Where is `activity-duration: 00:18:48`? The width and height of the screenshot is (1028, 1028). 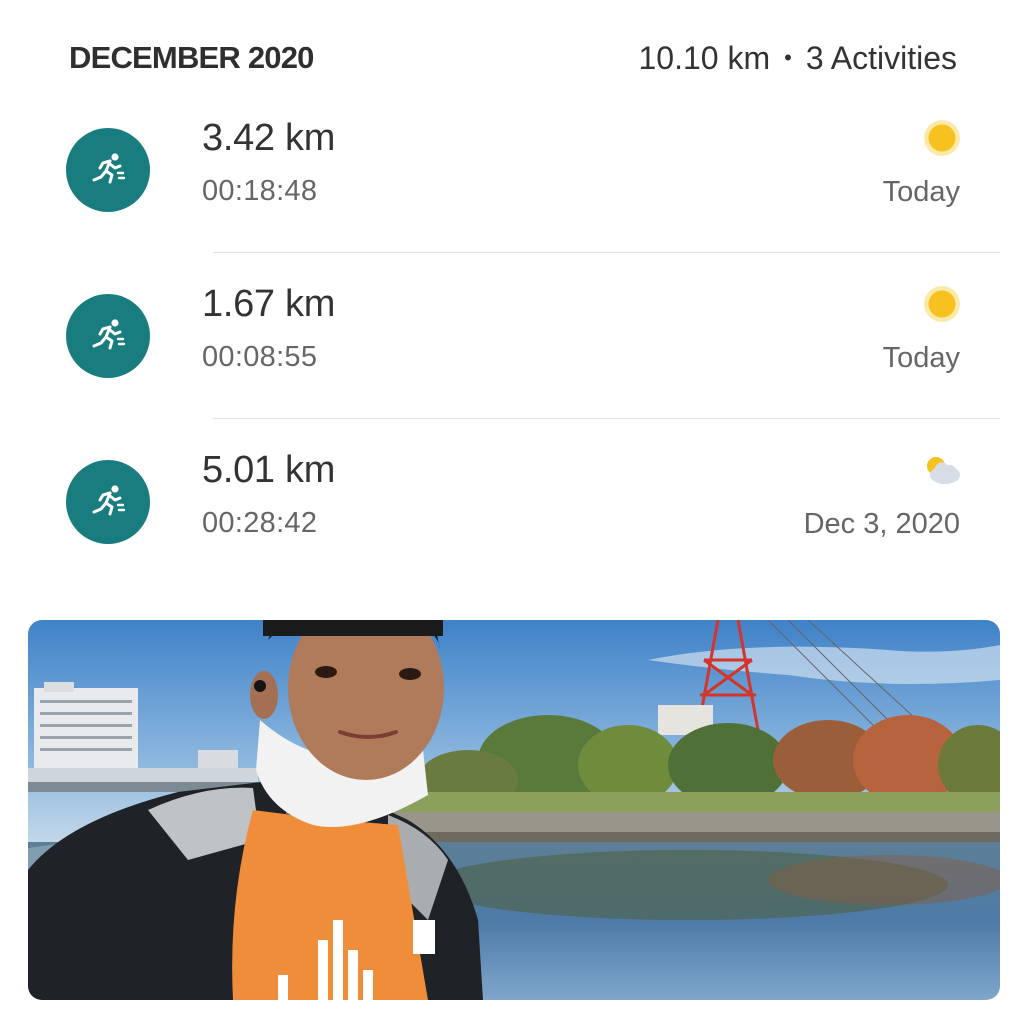
activity-duration: 00:18:48 is located at coordinates (260, 191).